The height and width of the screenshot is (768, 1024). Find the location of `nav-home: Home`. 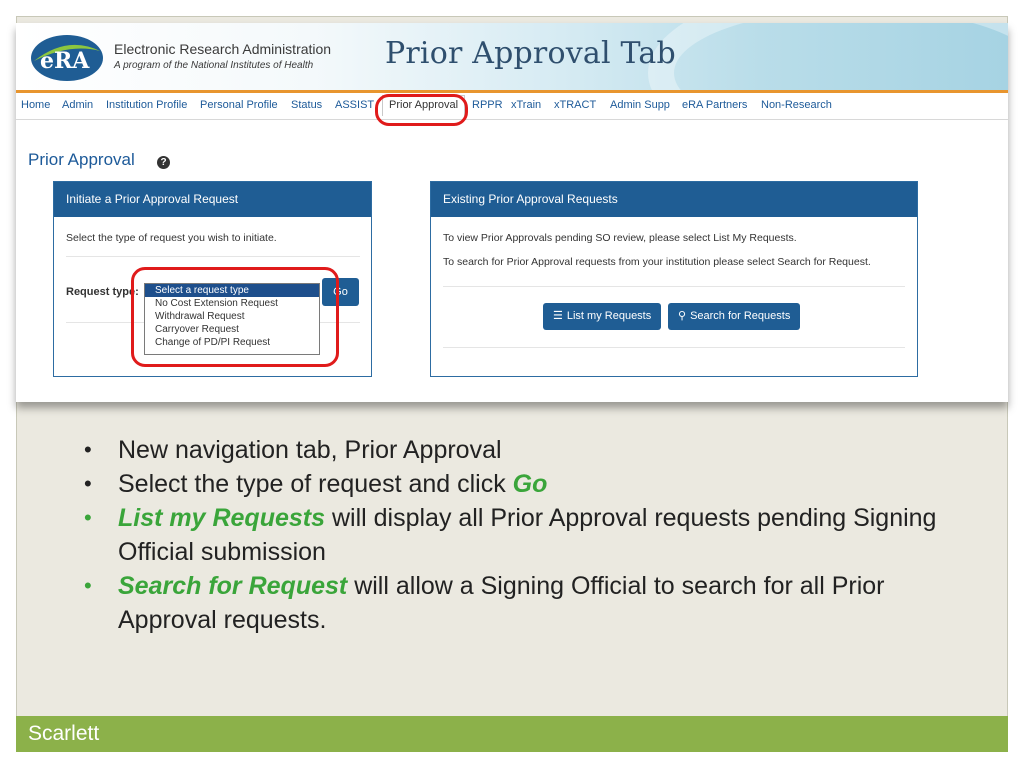

nav-home: Home is located at coordinates (35, 105).